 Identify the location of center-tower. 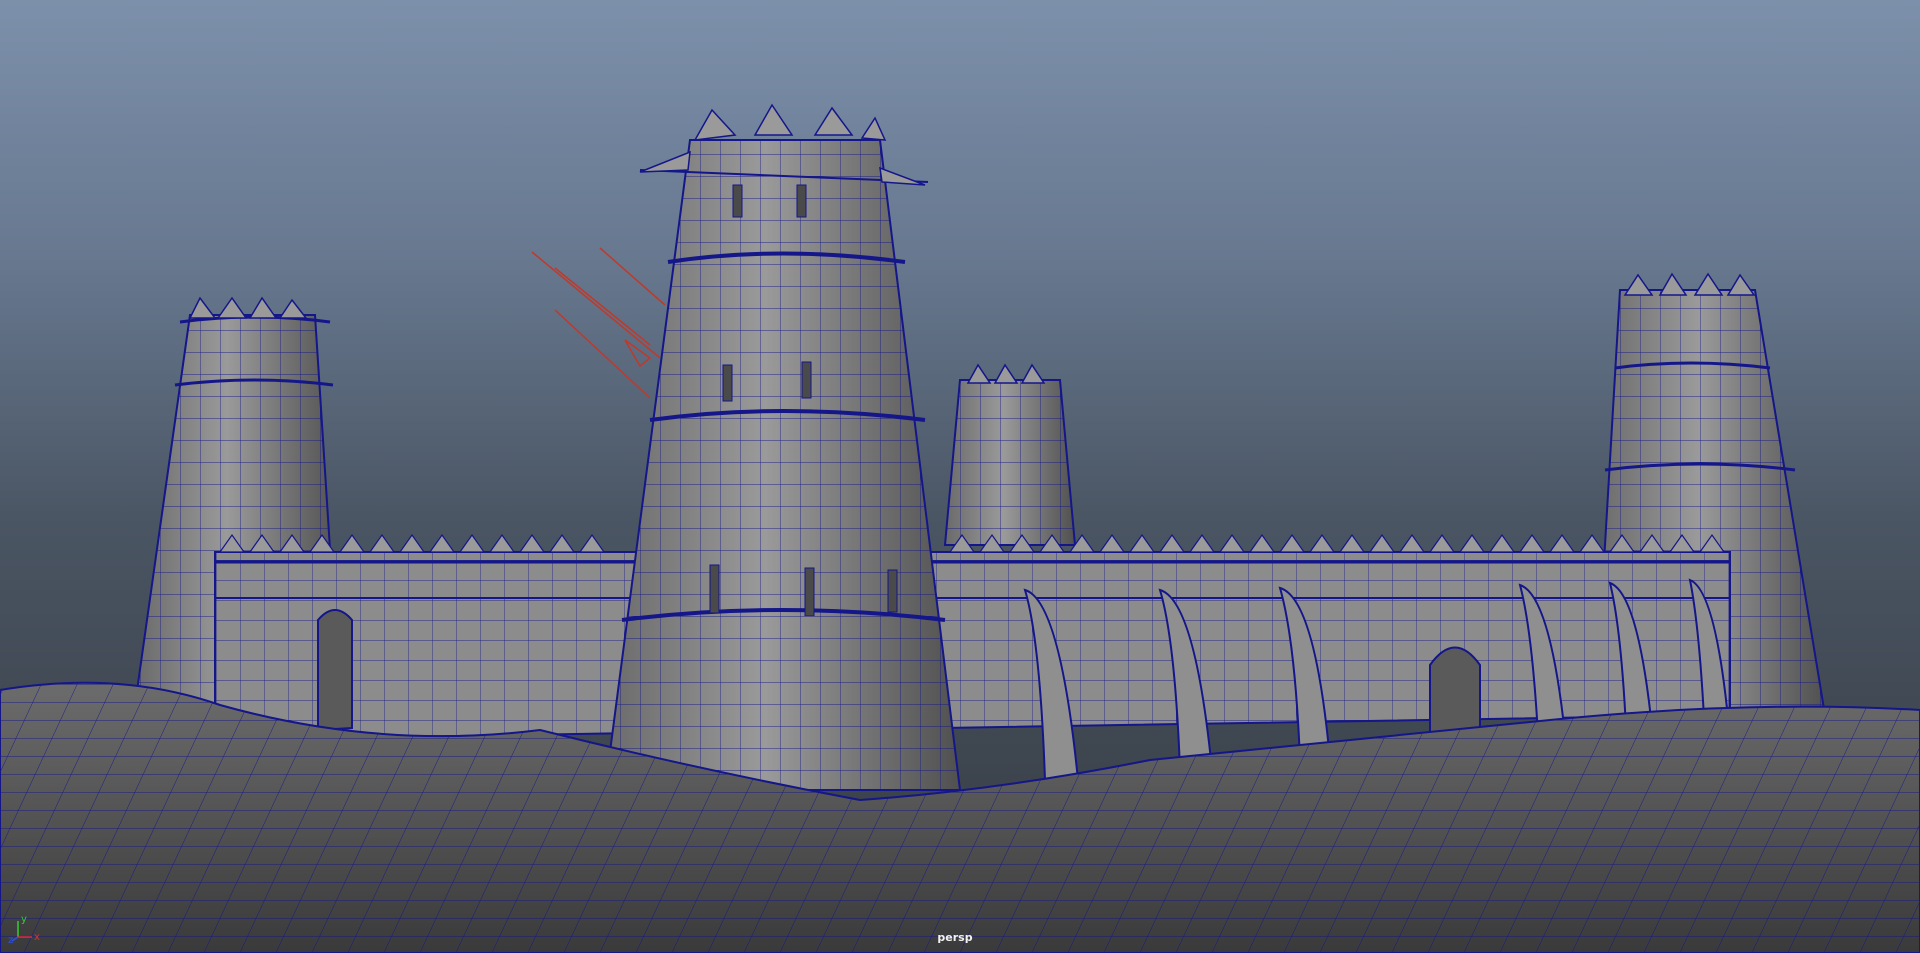
(1010, 454).